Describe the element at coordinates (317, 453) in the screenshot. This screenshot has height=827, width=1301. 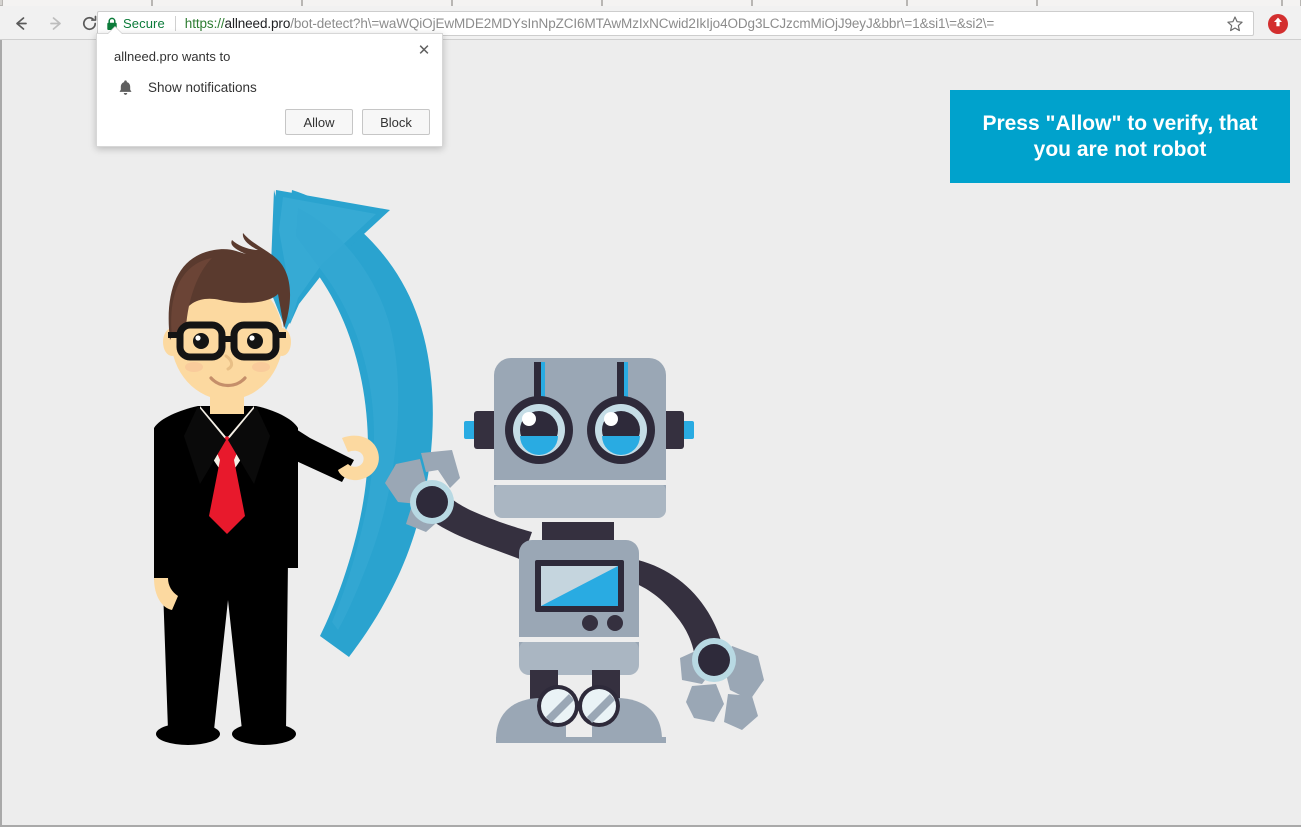
I see `man-arm-right` at that location.